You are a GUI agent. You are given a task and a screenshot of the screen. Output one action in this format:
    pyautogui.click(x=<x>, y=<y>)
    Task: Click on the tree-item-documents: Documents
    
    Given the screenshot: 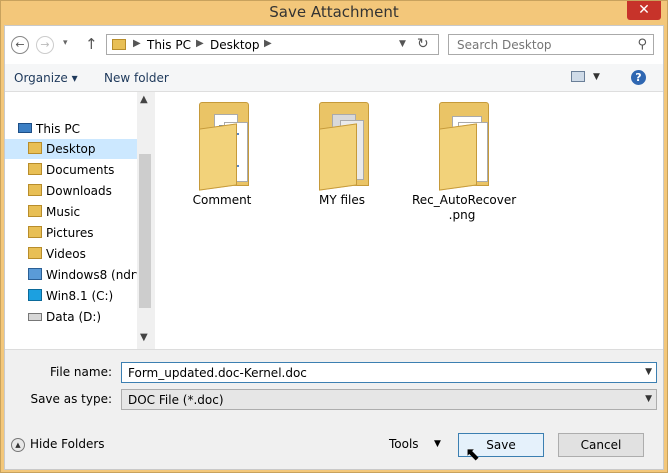 What is the action you would take?
    pyautogui.click(x=71, y=170)
    